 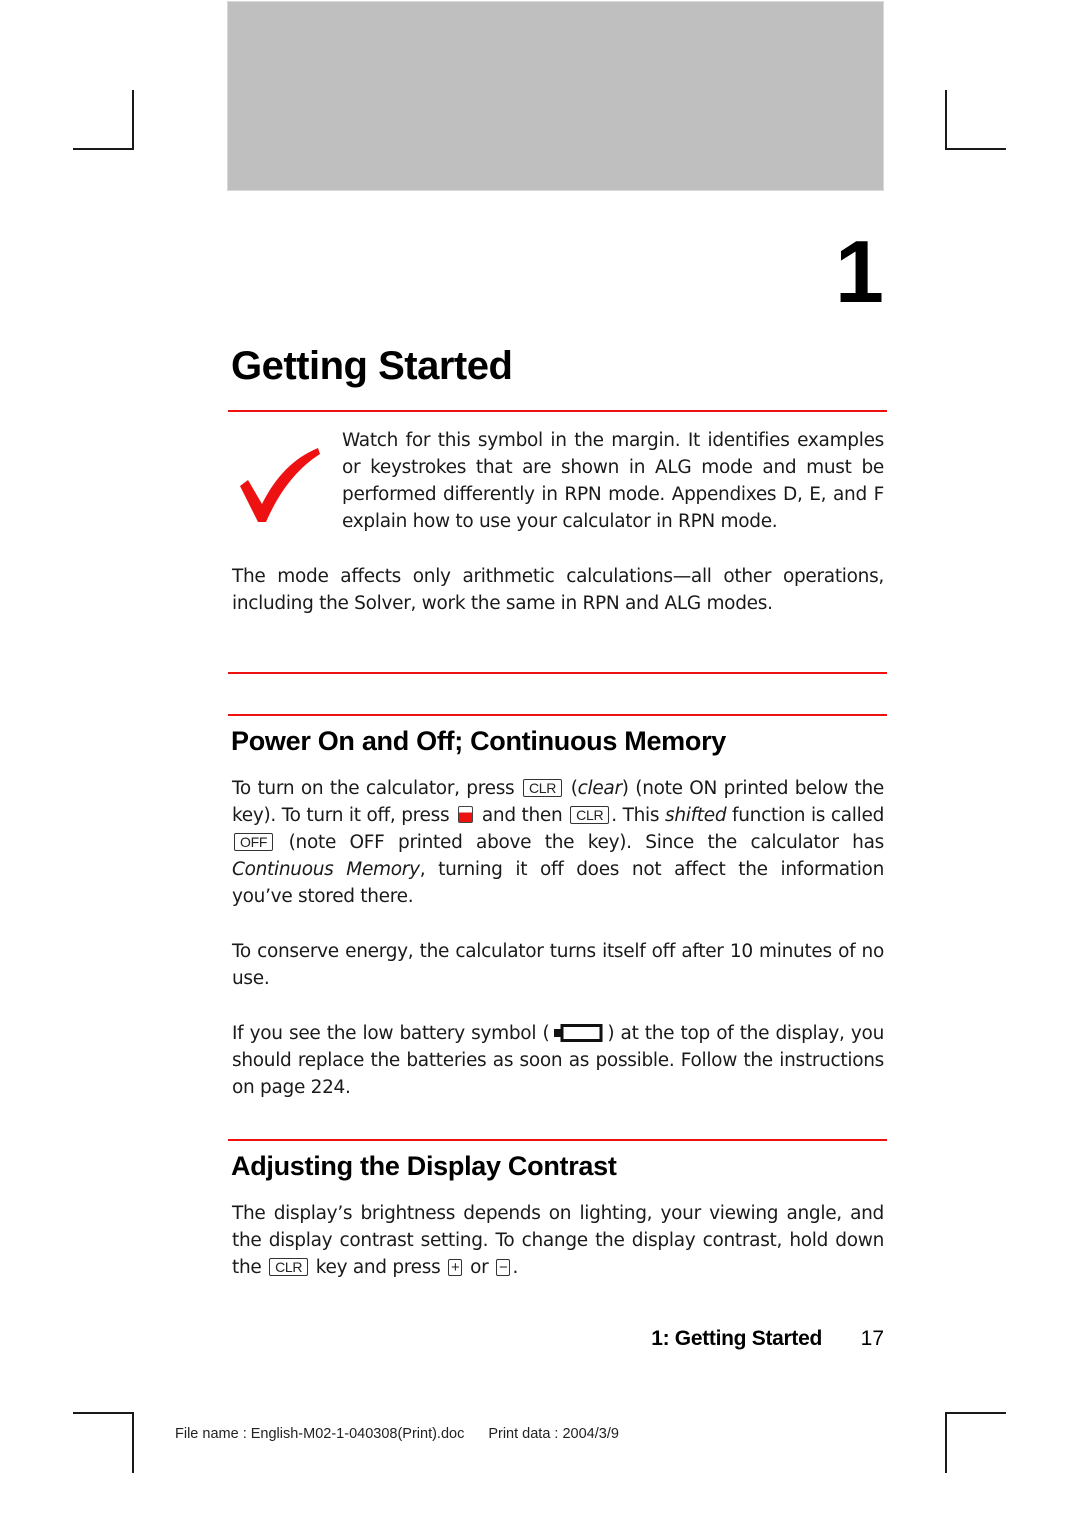 I want to click on text: function is called, so click(x=808, y=815).